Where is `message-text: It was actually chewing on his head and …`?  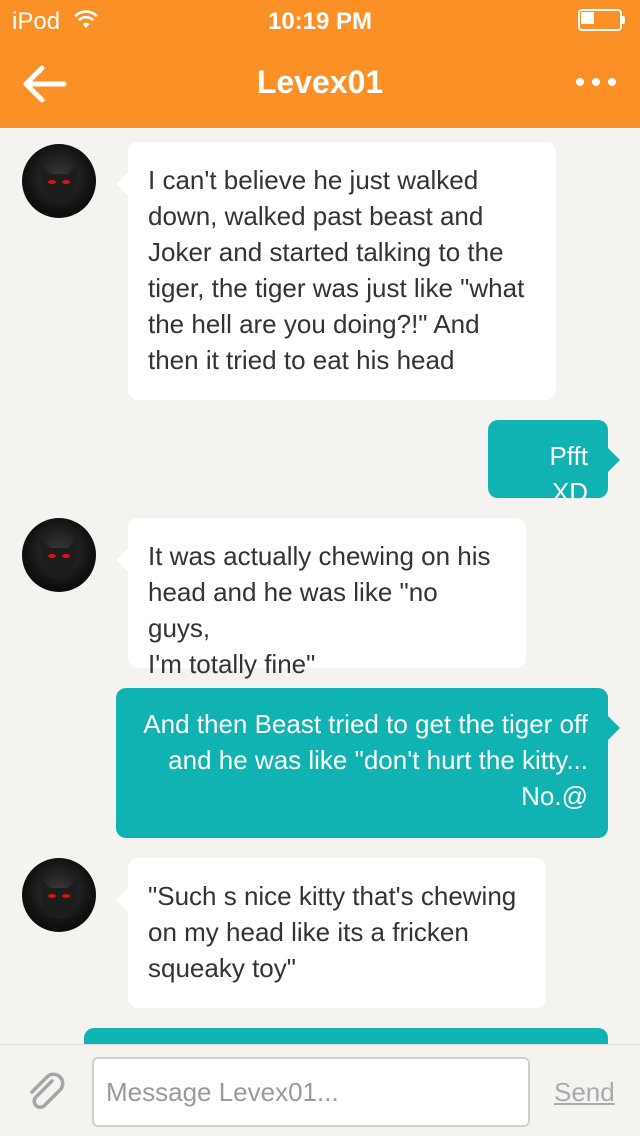 message-text: It was actually chewing on his head and … is located at coordinates (319, 610).